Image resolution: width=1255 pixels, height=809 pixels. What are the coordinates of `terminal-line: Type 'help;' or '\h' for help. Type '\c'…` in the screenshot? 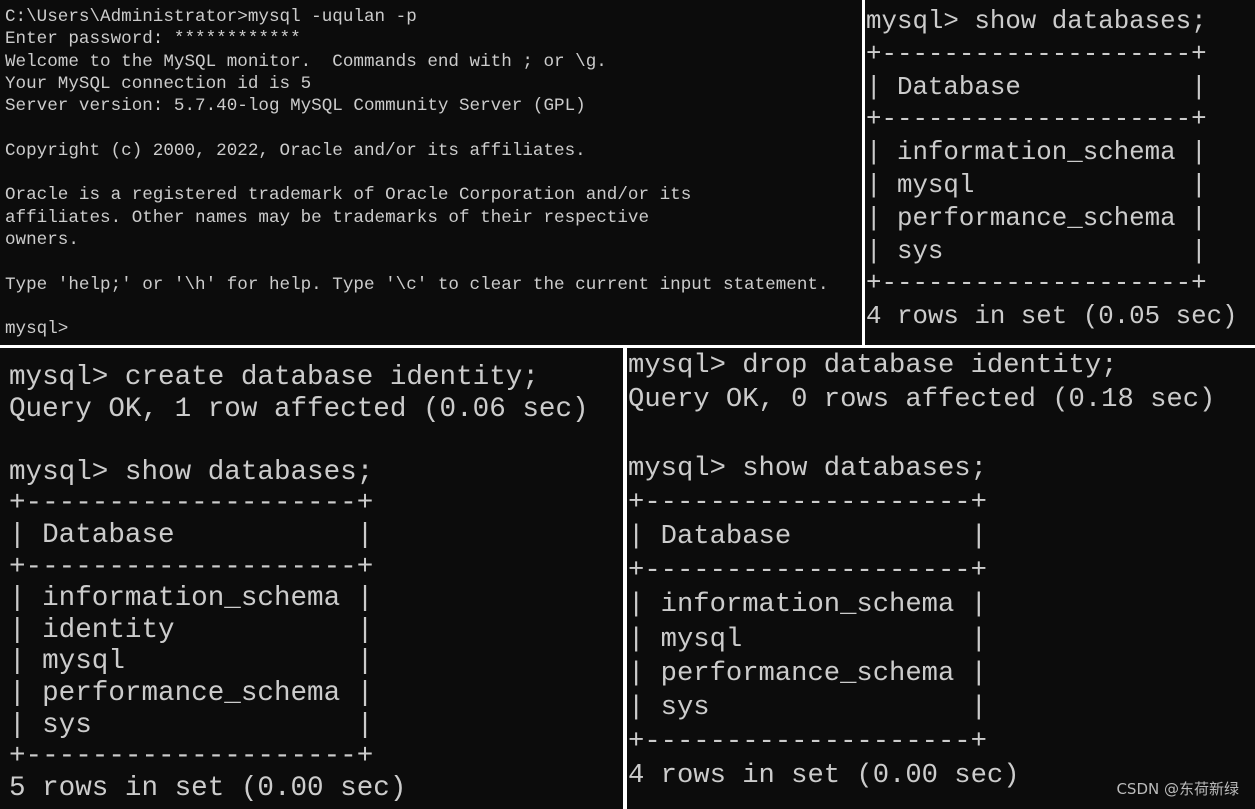 It's located at (417, 284).